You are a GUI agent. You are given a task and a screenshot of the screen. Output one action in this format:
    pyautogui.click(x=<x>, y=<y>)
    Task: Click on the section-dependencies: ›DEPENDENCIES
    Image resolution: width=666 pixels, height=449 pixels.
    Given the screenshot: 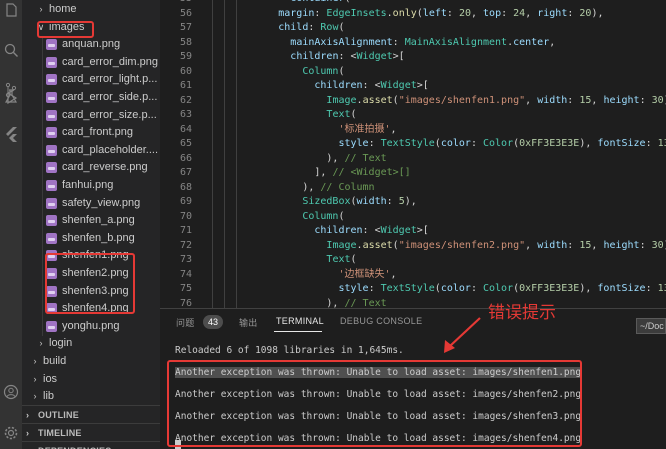 What is the action you would take?
    pyautogui.click(x=91, y=445)
    